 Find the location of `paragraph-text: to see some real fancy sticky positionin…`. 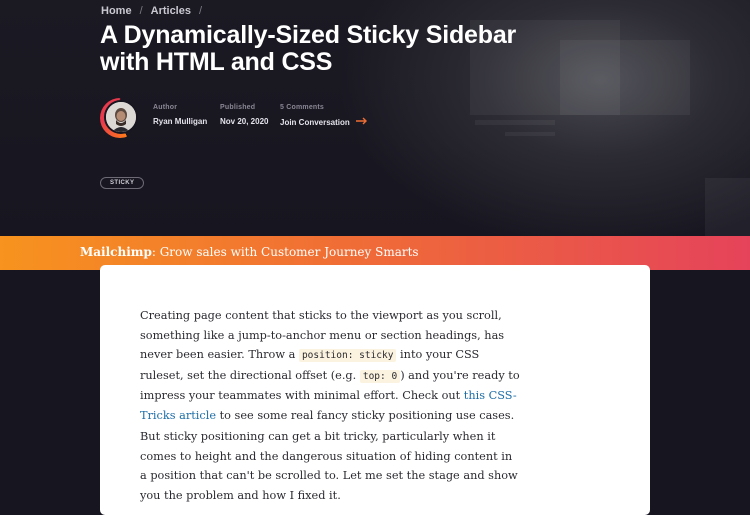

paragraph-text: to see some real fancy sticky positionin… is located at coordinates (365, 415).